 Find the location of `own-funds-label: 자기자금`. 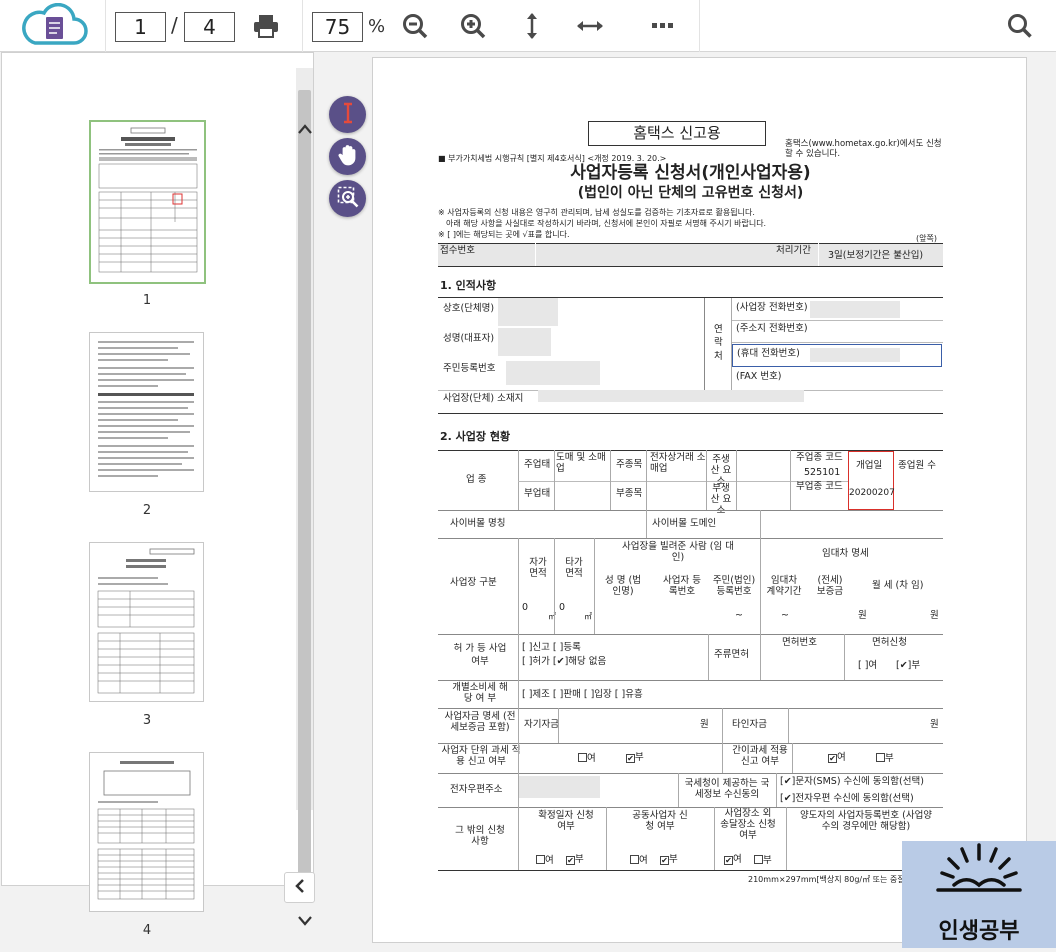

own-funds-label: 자기자금 is located at coordinates (541, 724).